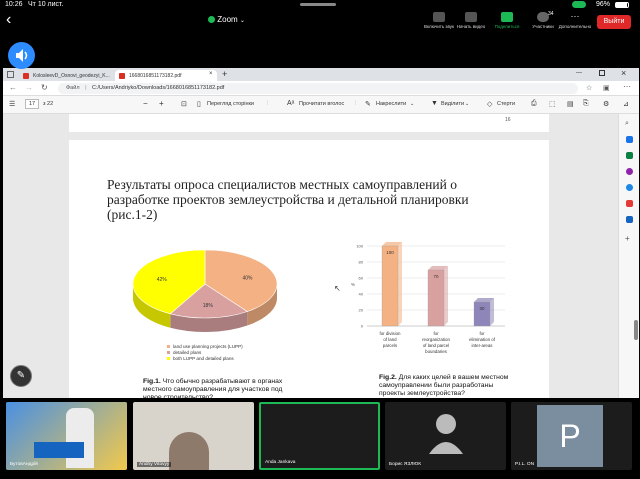 The height and width of the screenshot is (479, 640). What do you see at coordinates (412, 104) in the screenshot?
I see `draw-options-chevron-icon: ⌄` at bounding box center [412, 104].